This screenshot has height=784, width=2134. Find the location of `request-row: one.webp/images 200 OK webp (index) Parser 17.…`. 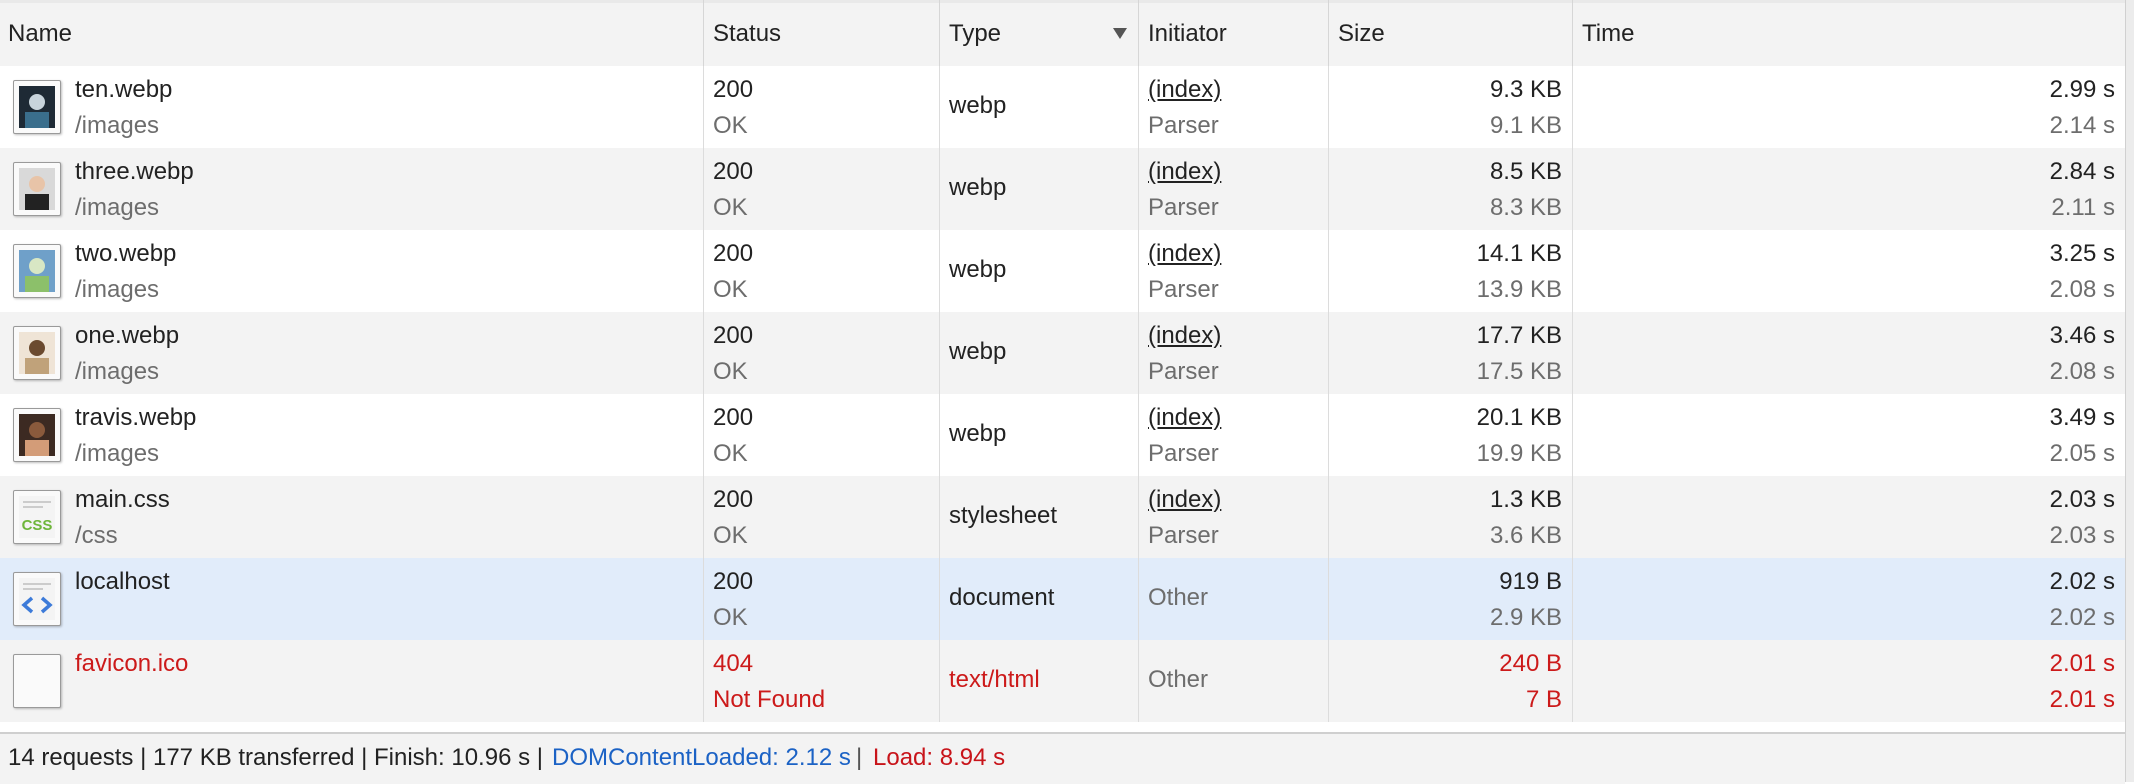

request-row: one.webp/images 200 OK webp (index) Parser 17.… is located at coordinates (1062, 353).